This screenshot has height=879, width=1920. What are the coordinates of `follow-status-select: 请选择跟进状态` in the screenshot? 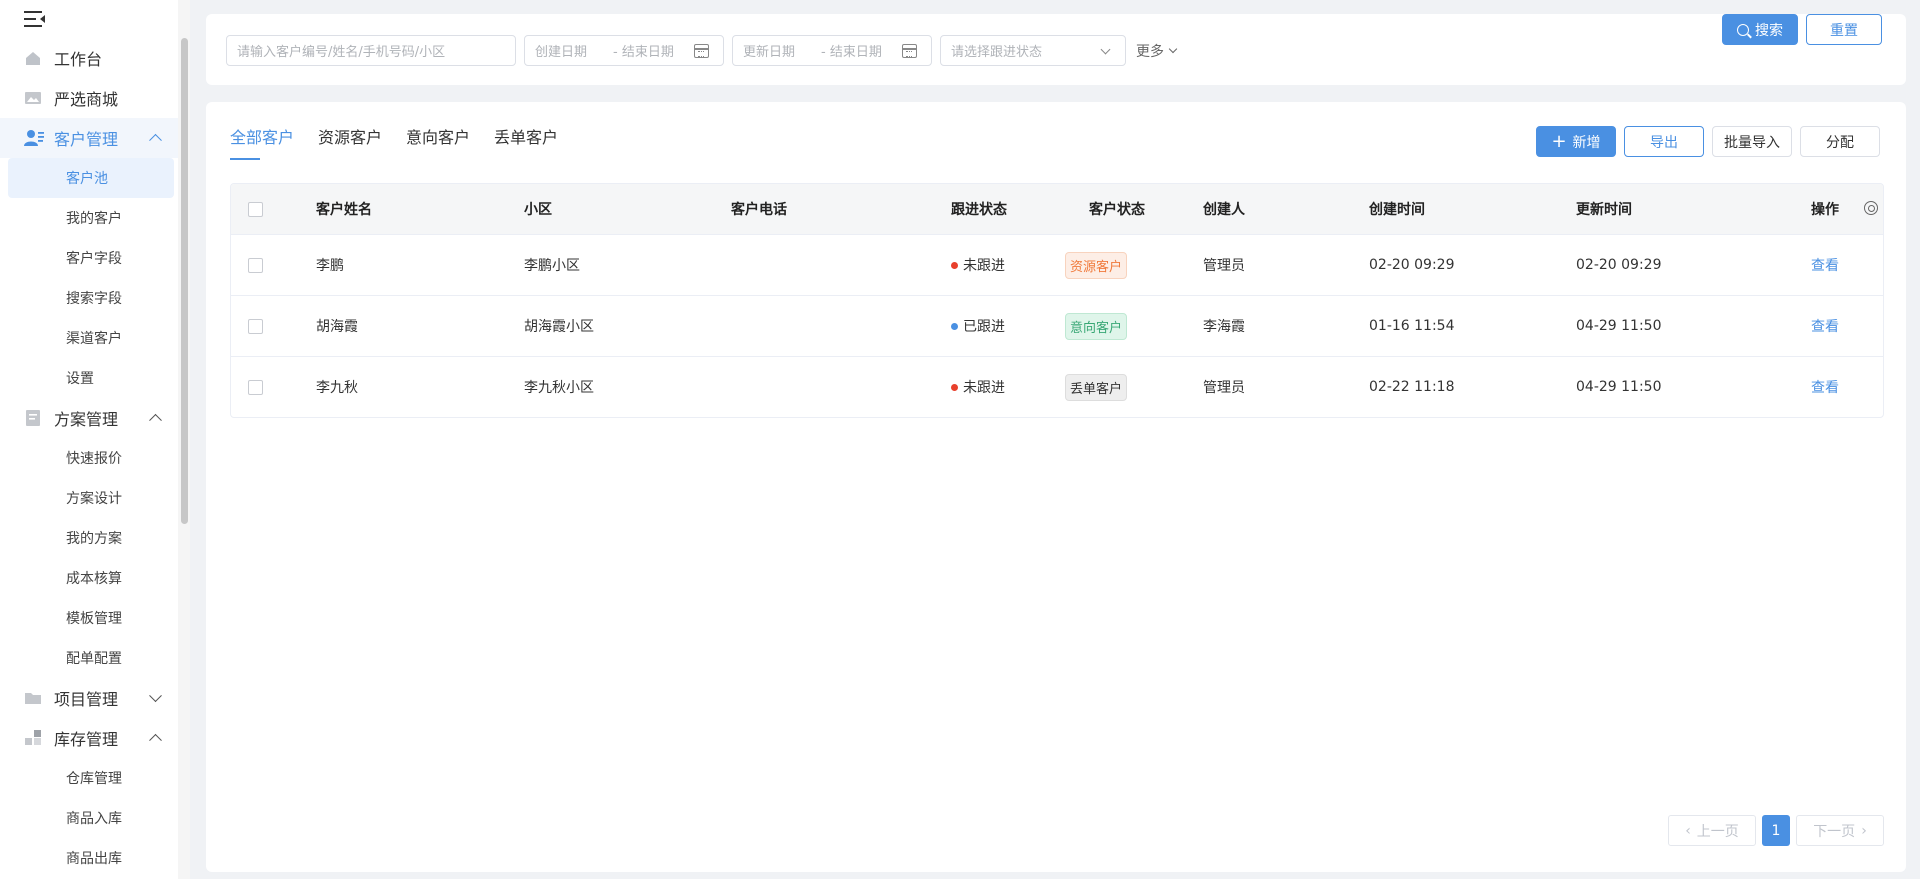 It's located at (1033, 50).